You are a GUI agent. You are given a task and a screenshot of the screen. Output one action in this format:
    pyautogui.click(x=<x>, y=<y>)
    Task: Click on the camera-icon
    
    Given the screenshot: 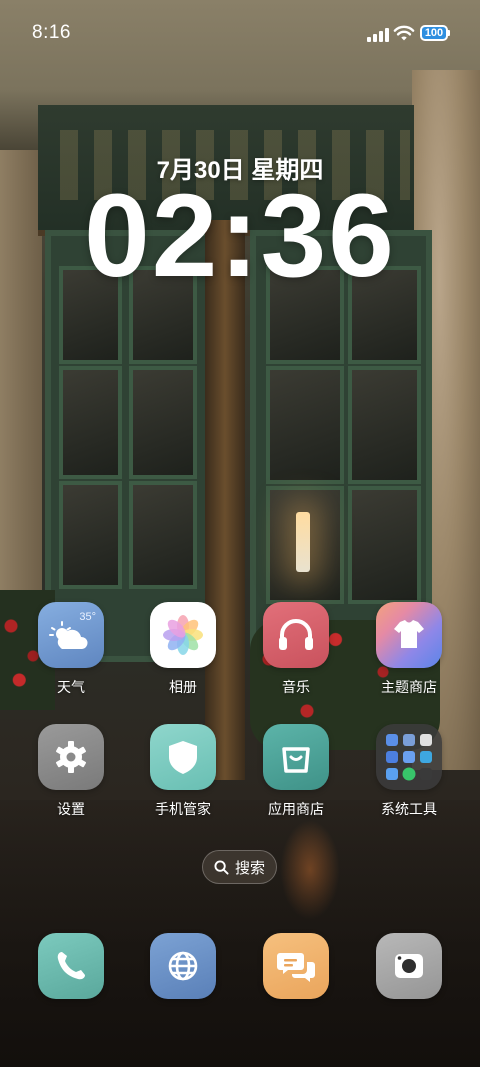 What is the action you would take?
    pyautogui.click(x=409, y=966)
    